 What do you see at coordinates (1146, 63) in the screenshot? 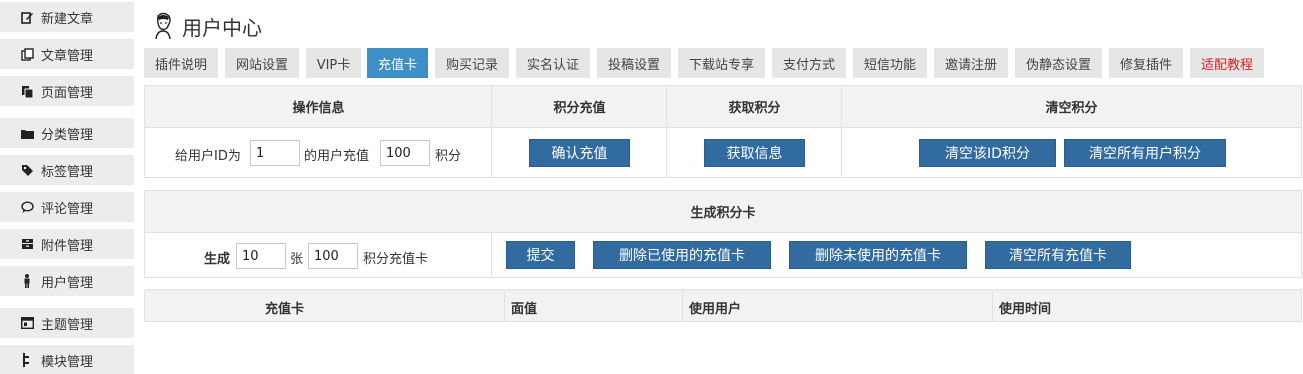
I see `tab-repair-plugin: 修复插件` at bounding box center [1146, 63].